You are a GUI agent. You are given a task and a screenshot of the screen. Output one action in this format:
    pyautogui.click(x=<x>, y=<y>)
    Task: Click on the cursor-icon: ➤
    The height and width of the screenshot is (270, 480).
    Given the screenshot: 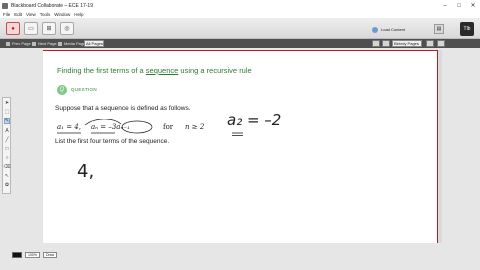 What is the action you would take?
    pyautogui.click(x=7, y=103)
    